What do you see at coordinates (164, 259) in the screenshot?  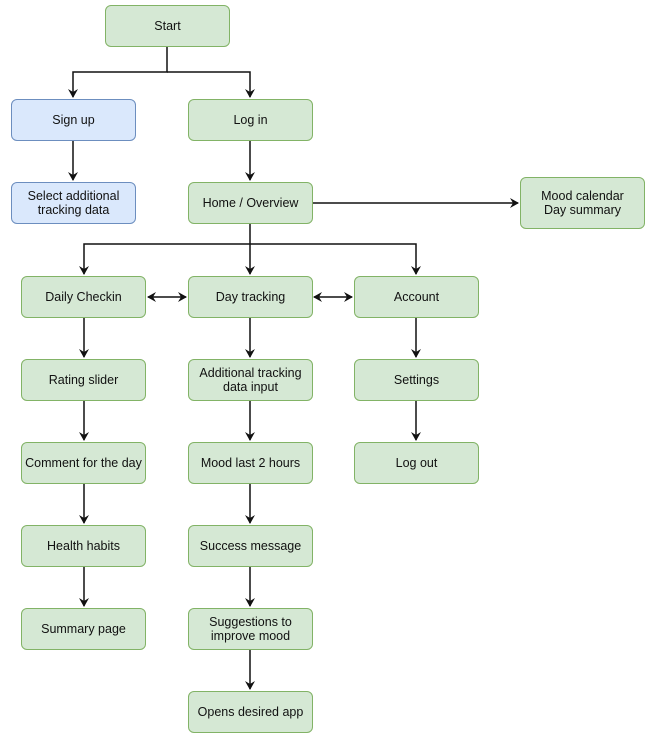 I see `edge-home-daily-checkin` at bounding box center [164, 259].